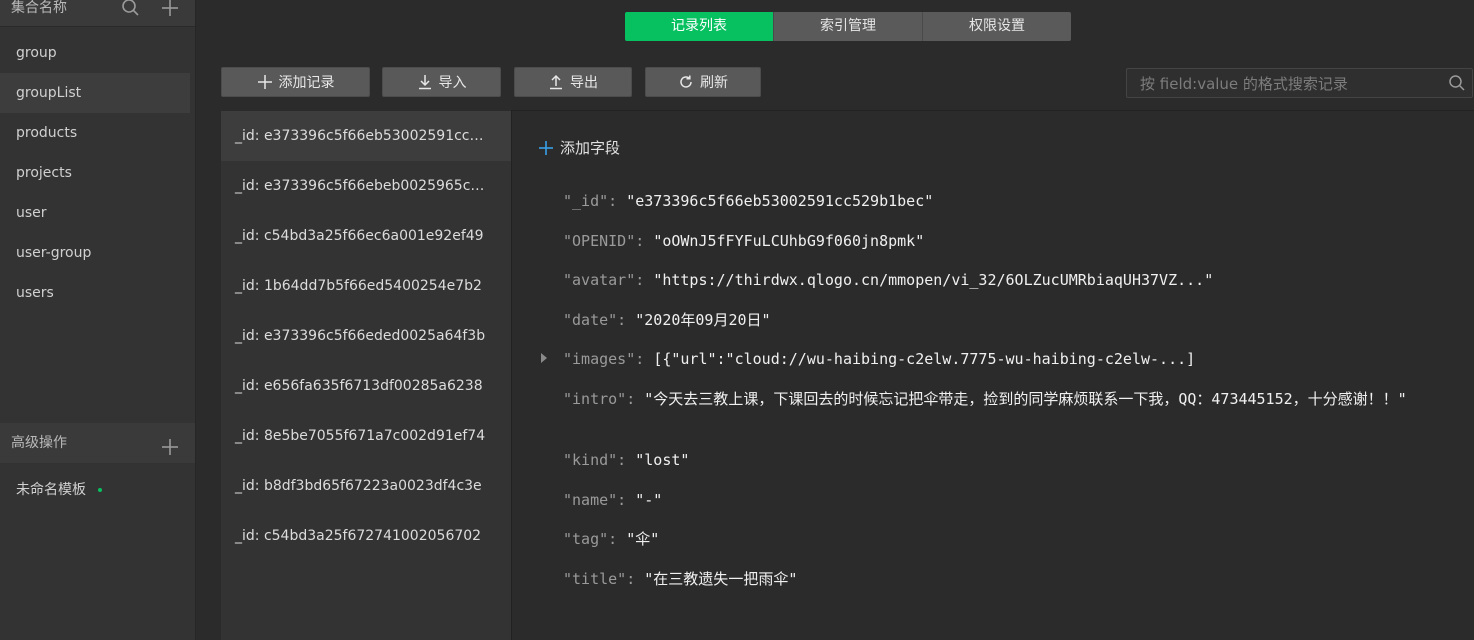  Describe the element at coordinates (51, 490) in the screenshot. I see `template-label: 未命名模板` at that location.